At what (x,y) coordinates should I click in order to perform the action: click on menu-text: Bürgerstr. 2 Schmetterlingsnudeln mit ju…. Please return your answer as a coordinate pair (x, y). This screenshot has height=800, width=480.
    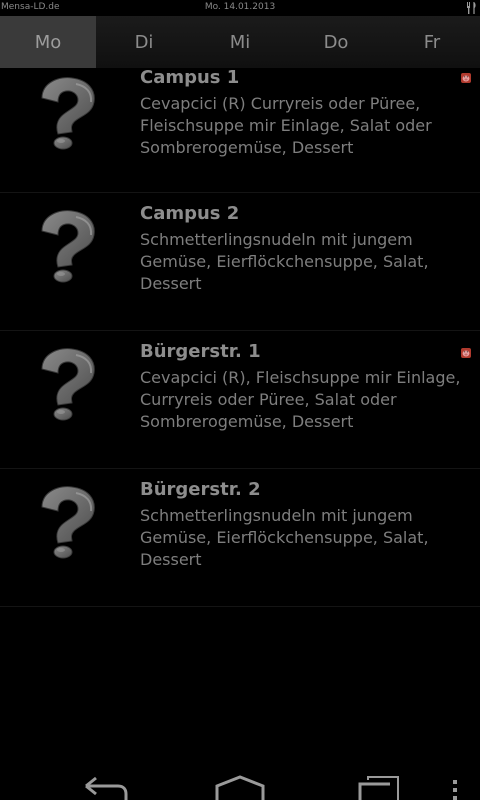
    Looking at the image, I should click on (307, 525).